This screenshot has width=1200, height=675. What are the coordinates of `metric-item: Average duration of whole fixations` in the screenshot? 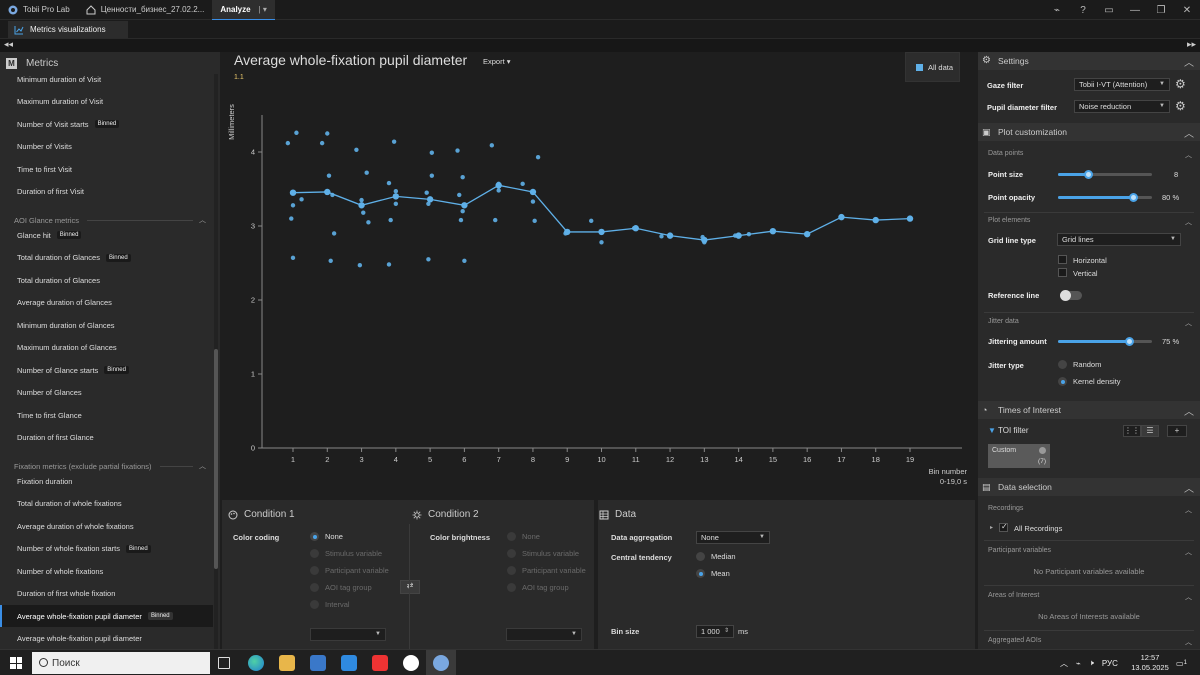 It's located at (106, 526).